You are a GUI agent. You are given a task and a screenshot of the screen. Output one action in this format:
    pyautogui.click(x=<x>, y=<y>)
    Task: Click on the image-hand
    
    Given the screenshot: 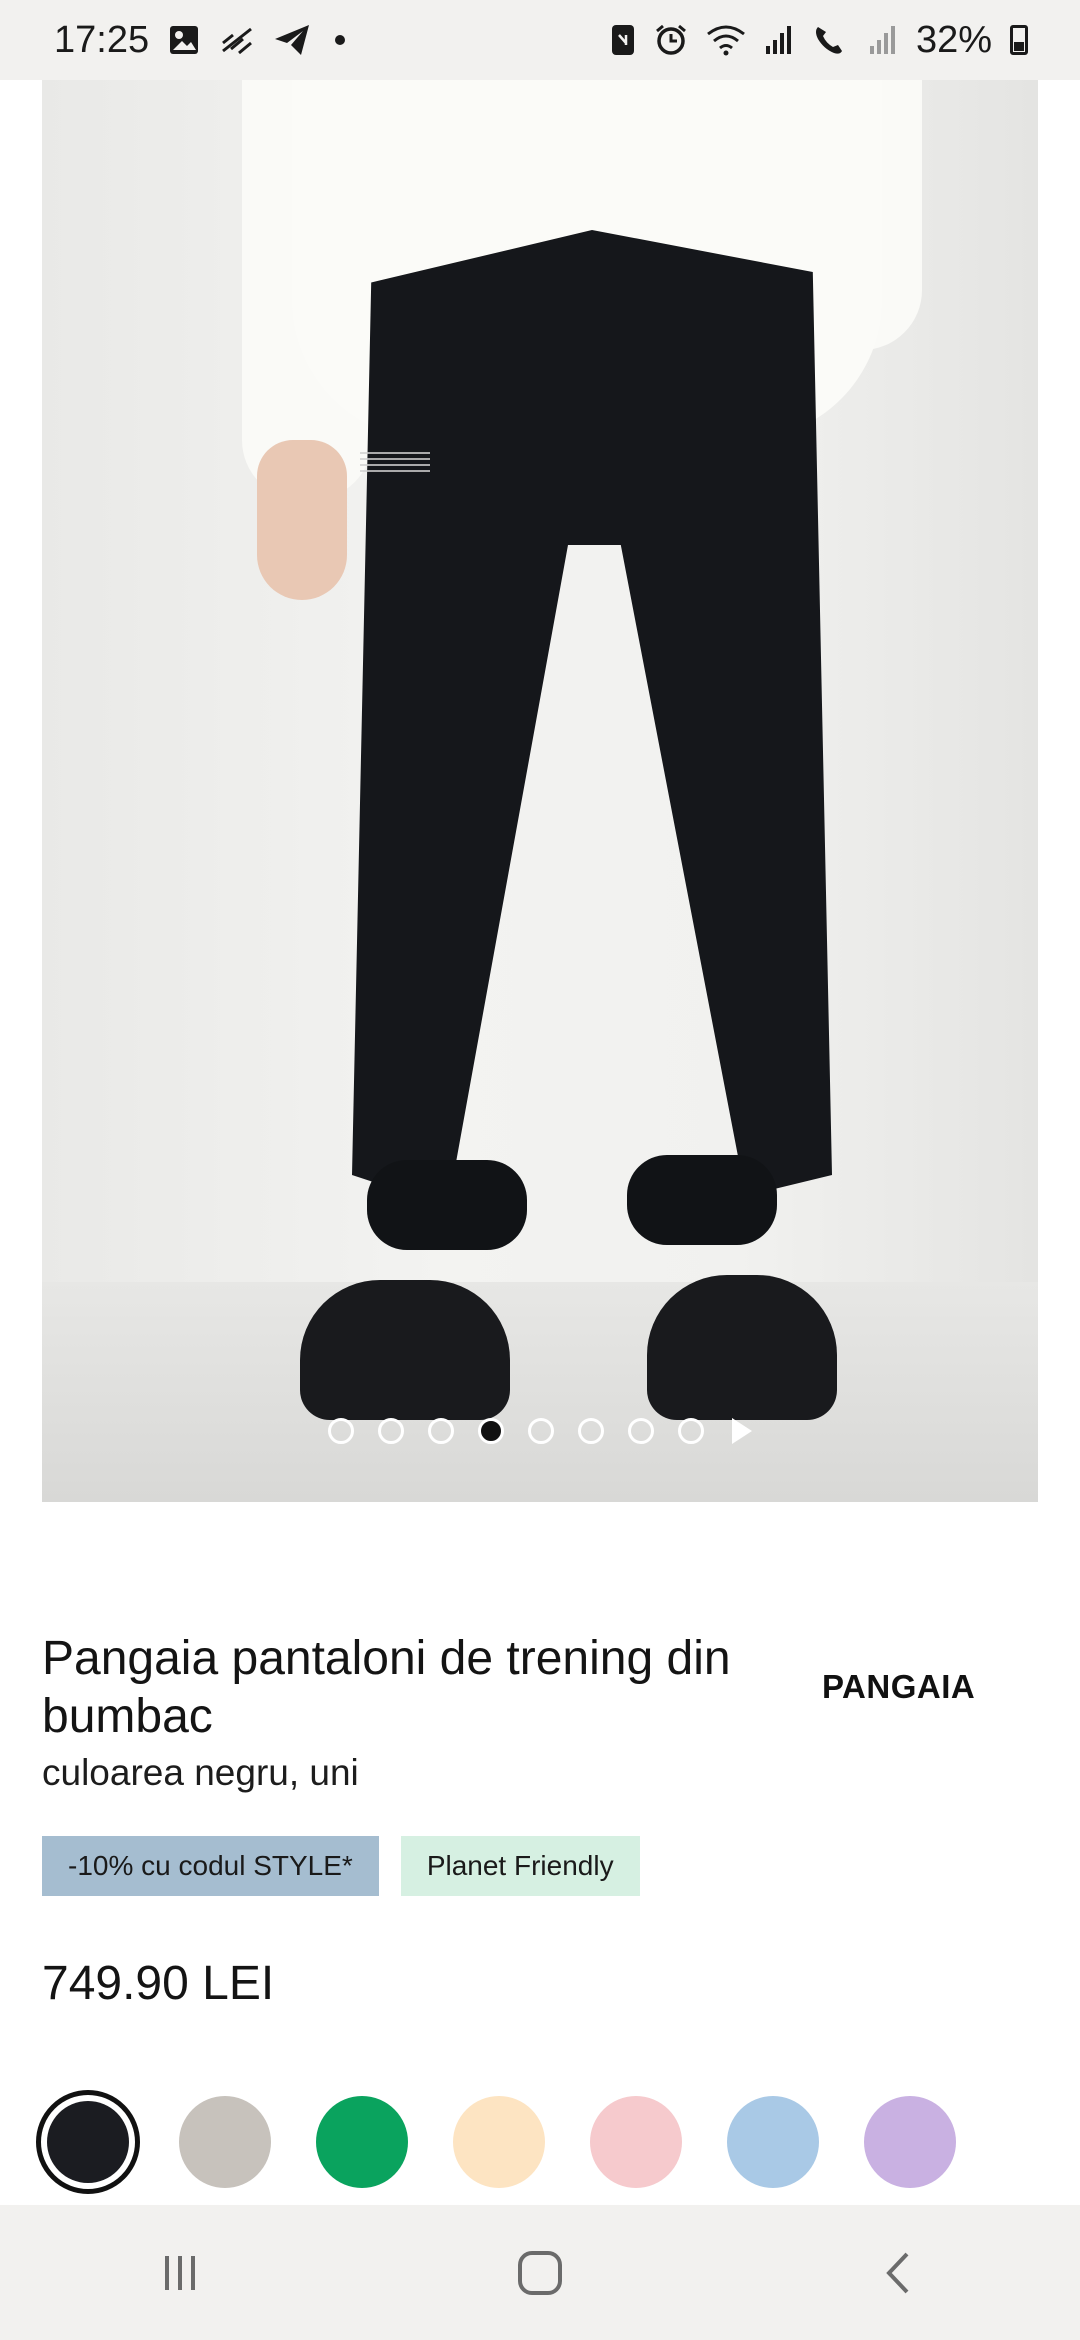 What is the action you would take?
    pyautogui.click(x=302, y=520)
    